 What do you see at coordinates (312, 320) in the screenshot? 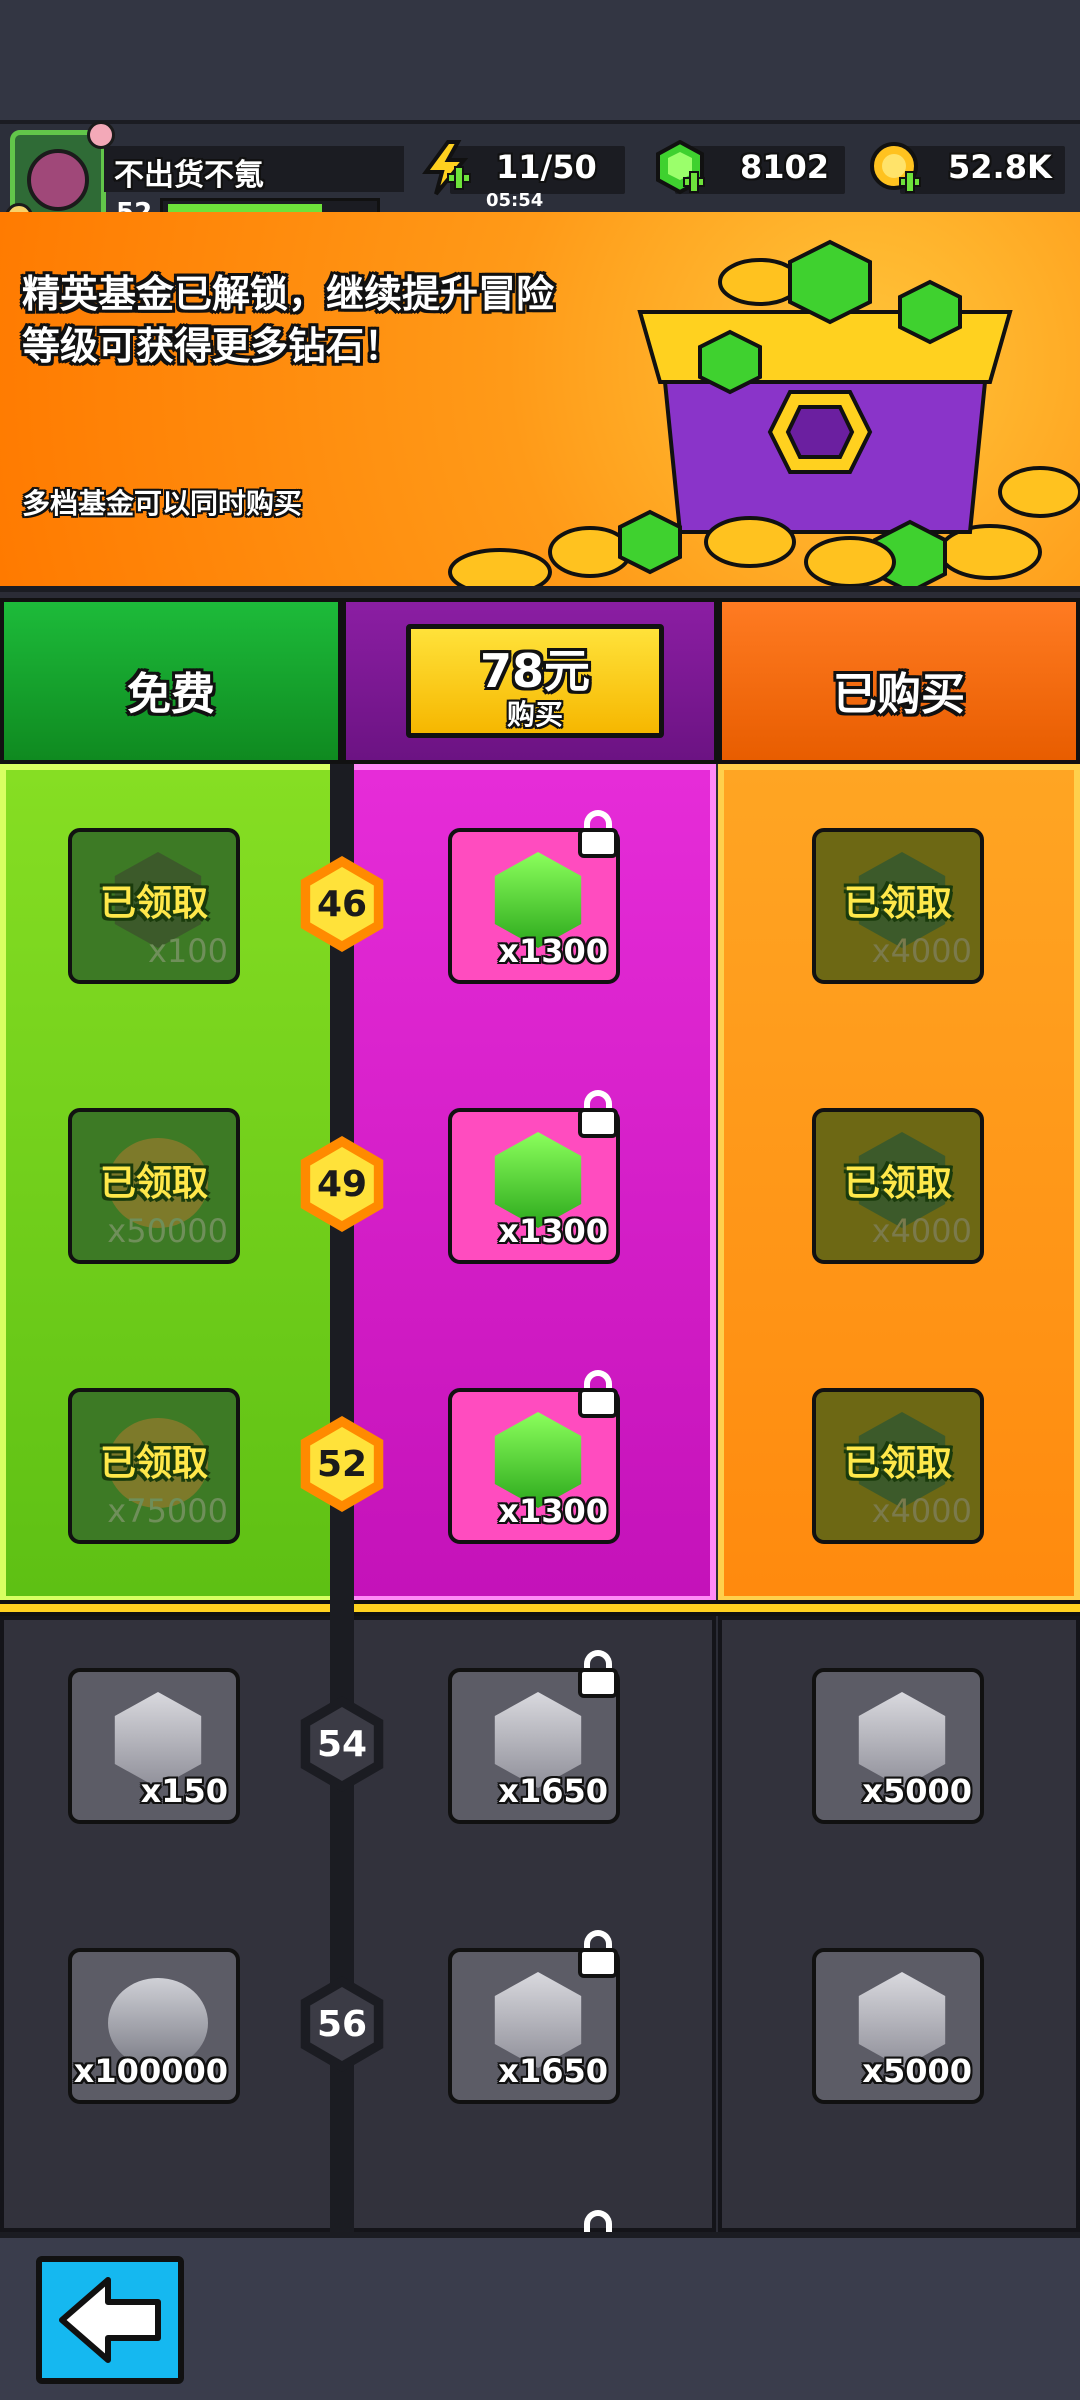
I see `banner-text: 精英基金已解锁，继续提升冒险 等级可获得更多钻石！` at bounding box center [312, 320].